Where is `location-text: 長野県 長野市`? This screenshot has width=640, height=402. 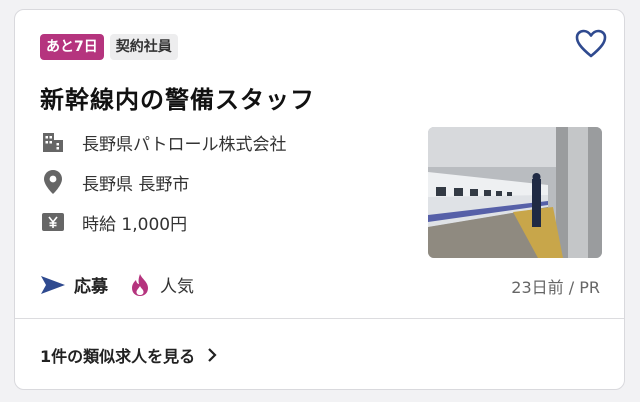 location-text: 長野県 長野市 is located at coordinates (136, 184).